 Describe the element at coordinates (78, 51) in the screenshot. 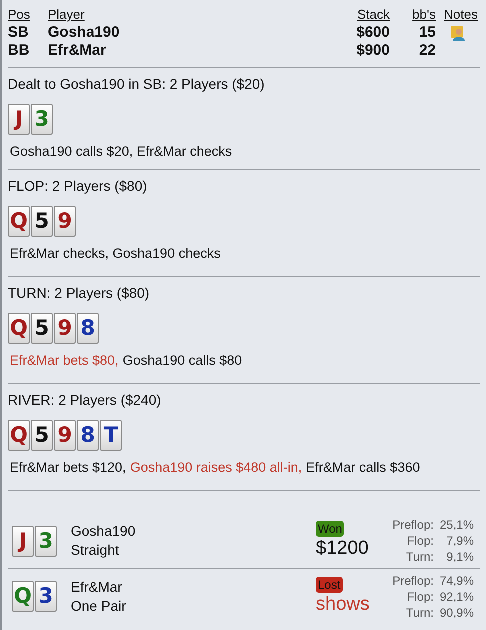

I see `table-cell-text: Efr&Mar` at that location.